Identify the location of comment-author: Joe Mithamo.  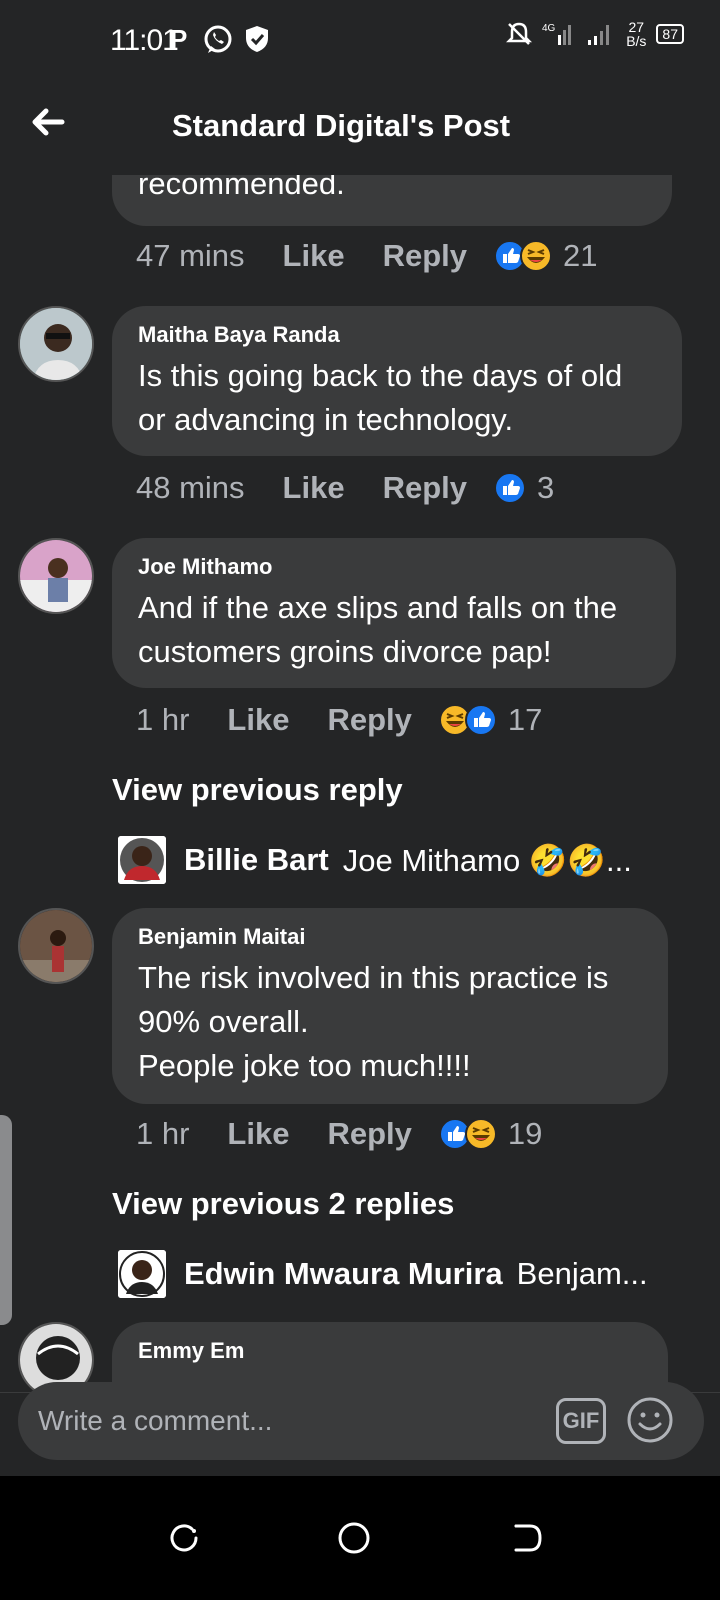
(394, 567).